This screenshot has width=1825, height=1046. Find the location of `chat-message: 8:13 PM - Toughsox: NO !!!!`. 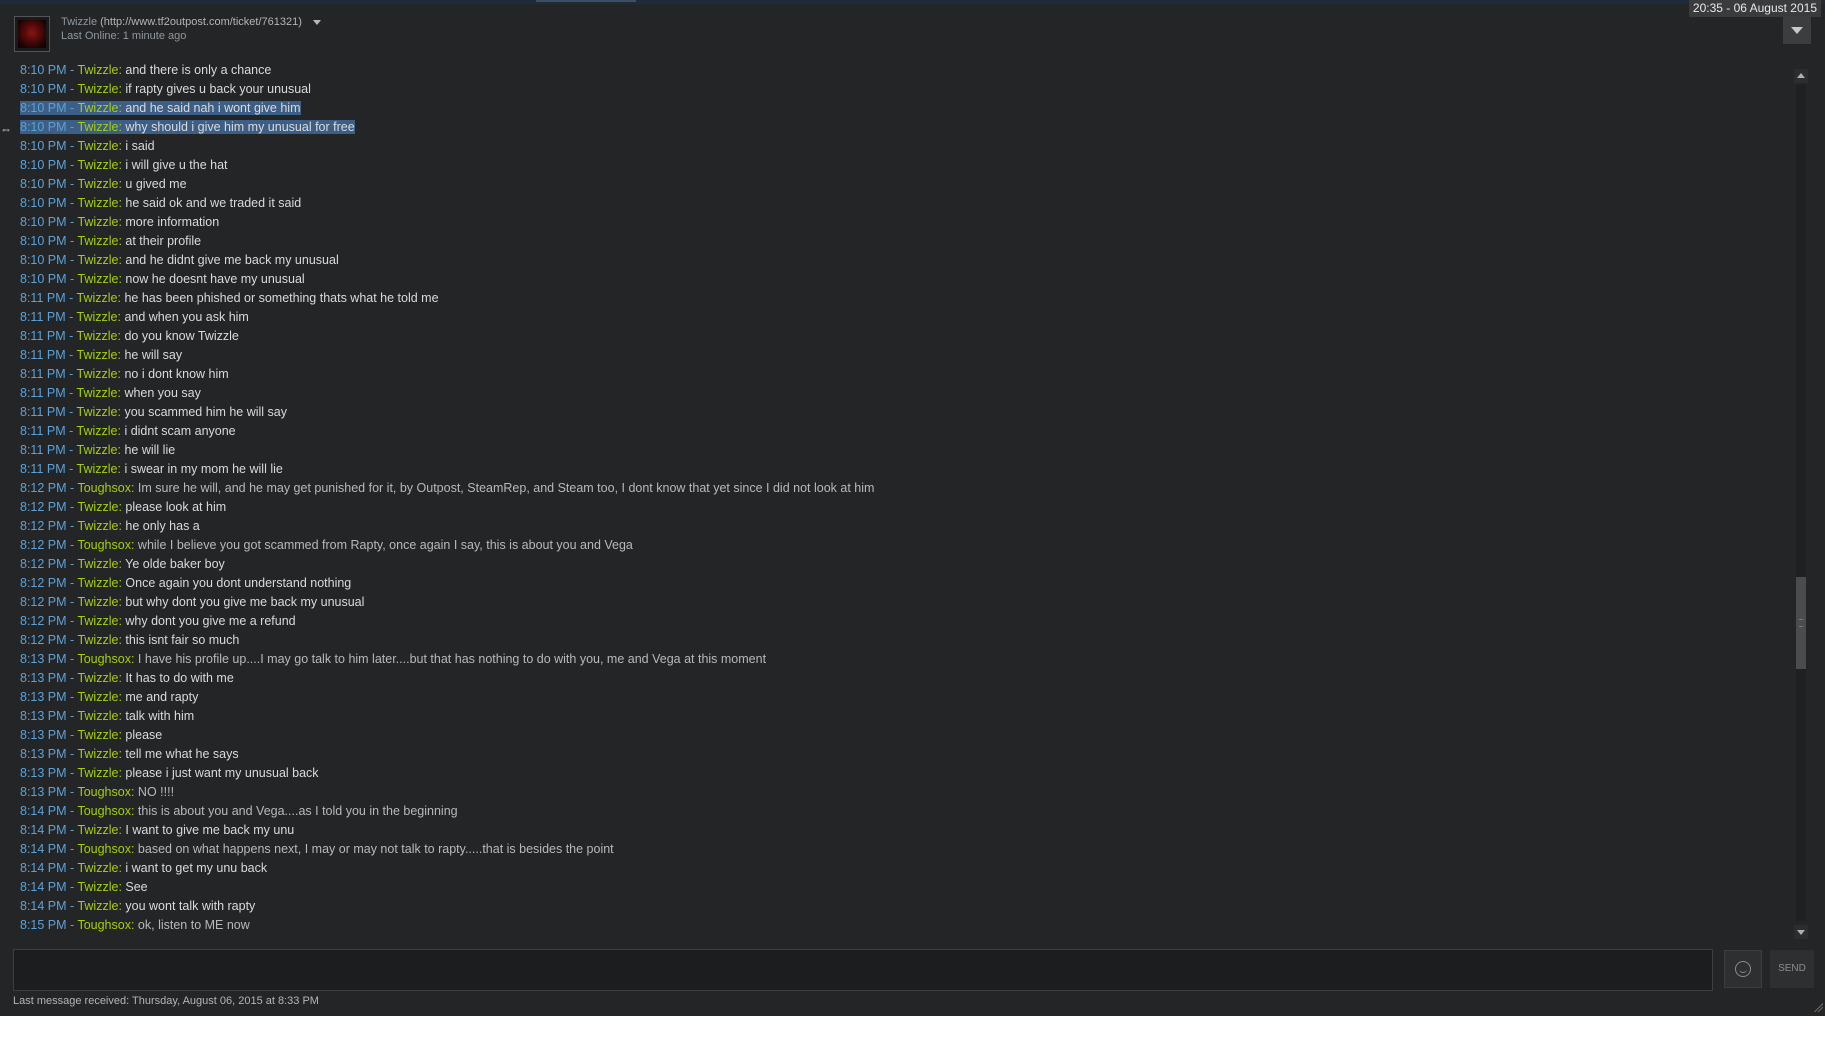

chat-message: 8:13 PM - Toughsox: NO !!!! is located at coordinates (97, 792).